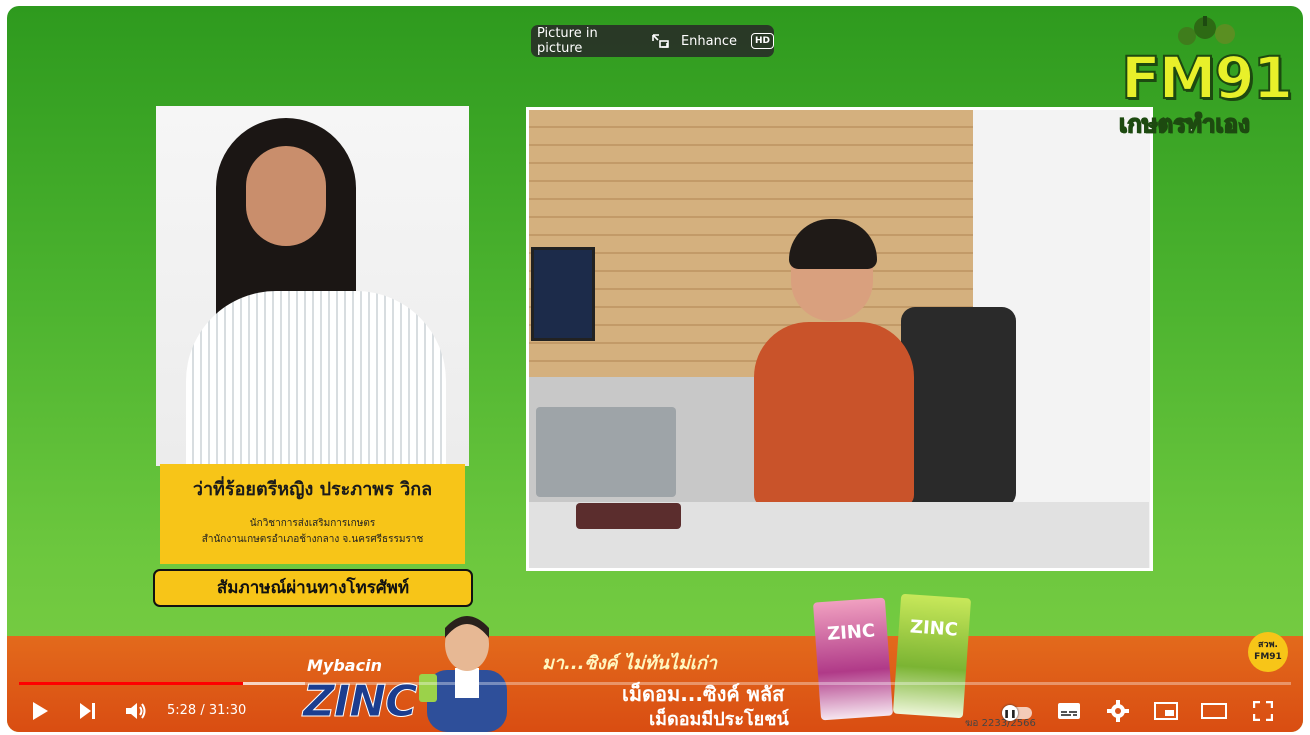 The image size is (1310, 735). I want to click on guest-photo, so click(312, 286).